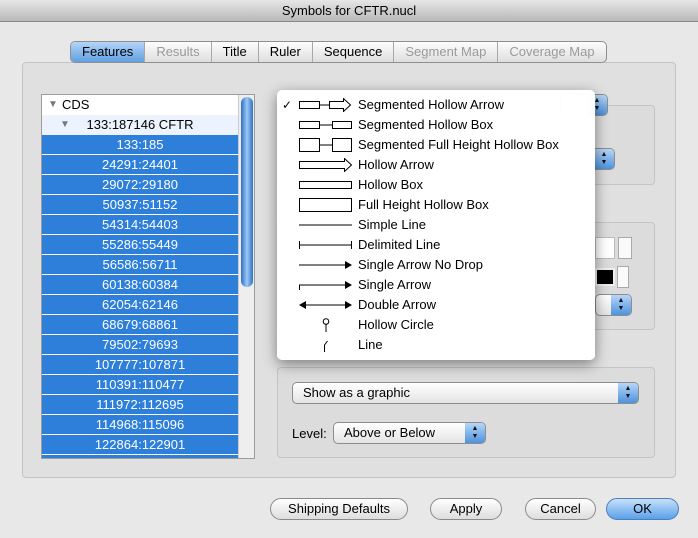 The height and width of the screenshot is (538, 698). I want to click on menu-item-label: Double Arrow, so click(397, 304).